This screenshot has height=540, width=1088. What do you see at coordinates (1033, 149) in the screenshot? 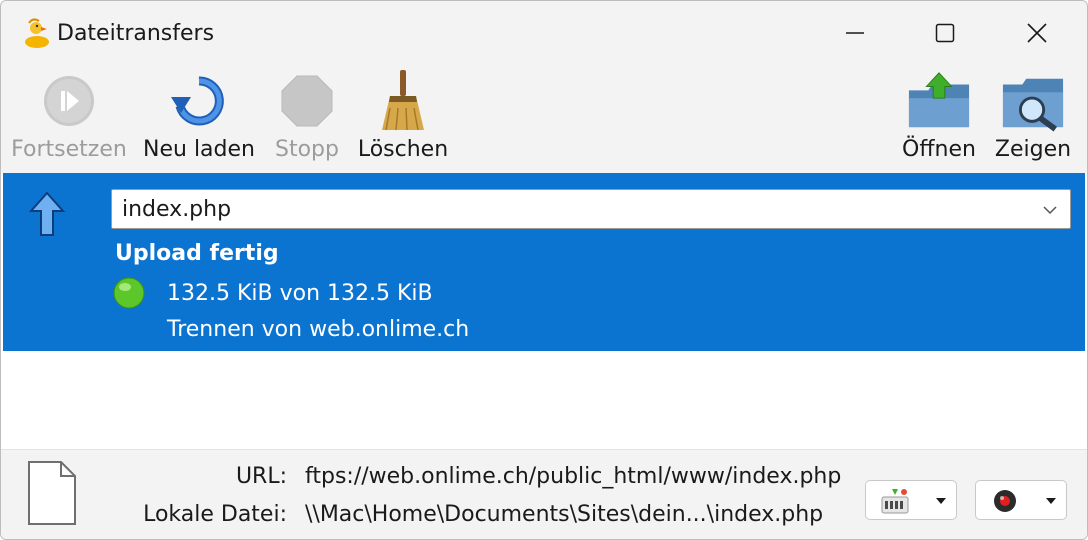
I see `show-label: Zeigen` at bounding box center [1033, 149].